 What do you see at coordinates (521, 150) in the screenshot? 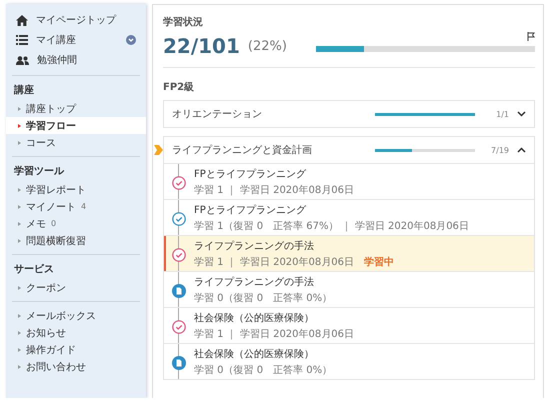
I see `chevron-up-icon` at bounding box center [521, 150].